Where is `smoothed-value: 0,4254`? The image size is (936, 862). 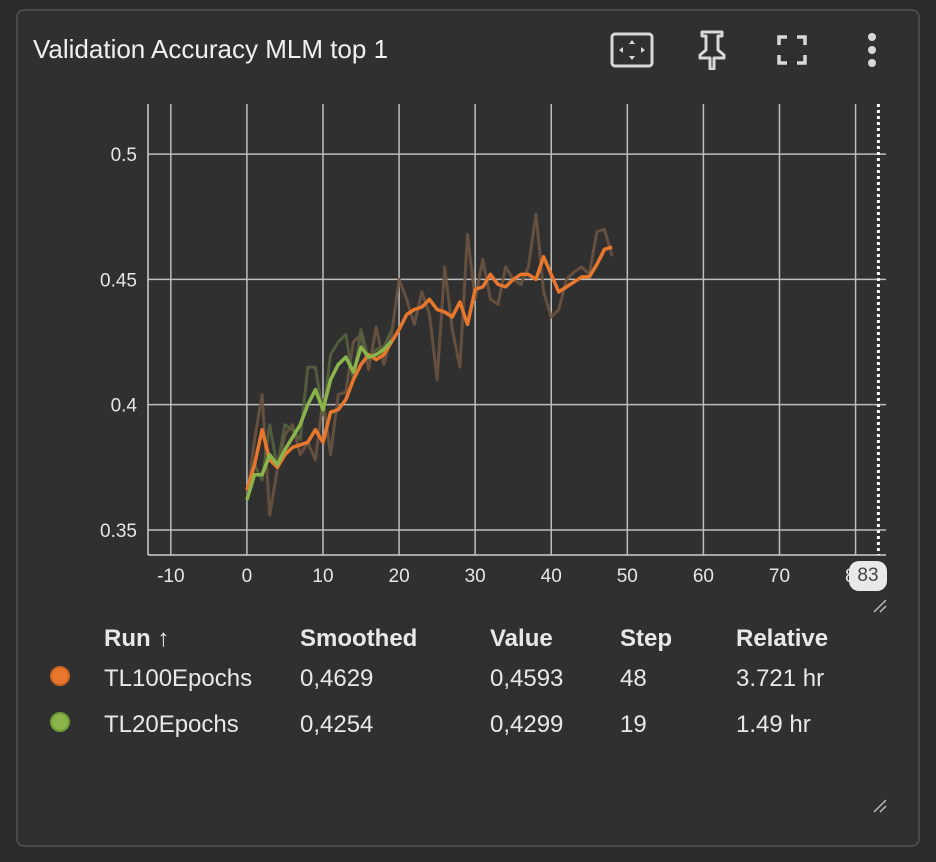
smoothed-value: 0,4254 is located at coordinates (337, 724).